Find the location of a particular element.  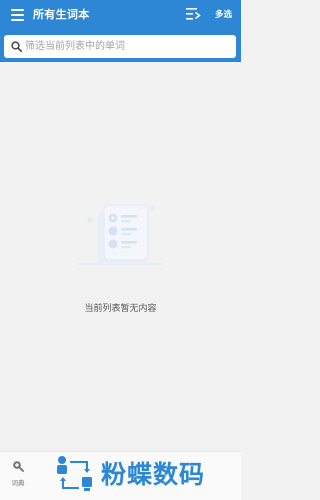

multi-select-button: 多选 is located at coordinates (223, 14).